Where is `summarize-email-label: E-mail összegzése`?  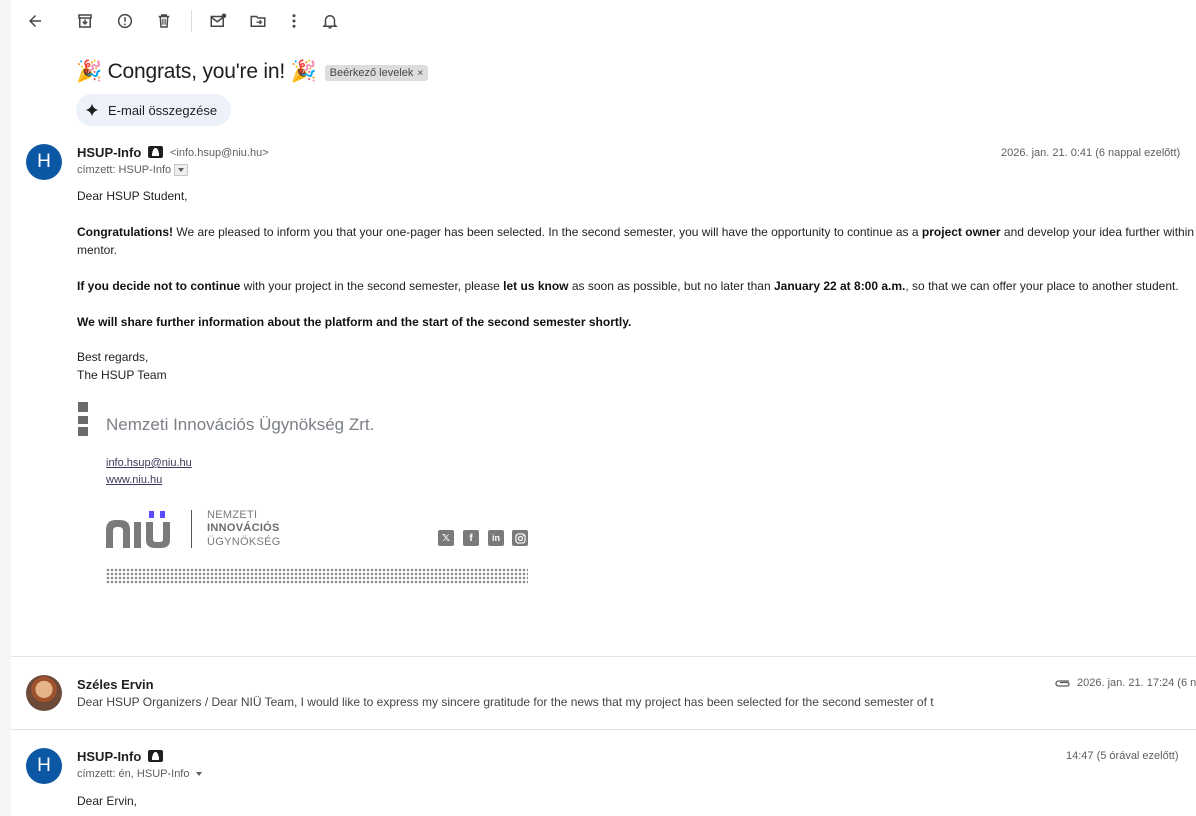 summarize-email-label: E-mail összegzése is located at coordinates (163, 110).